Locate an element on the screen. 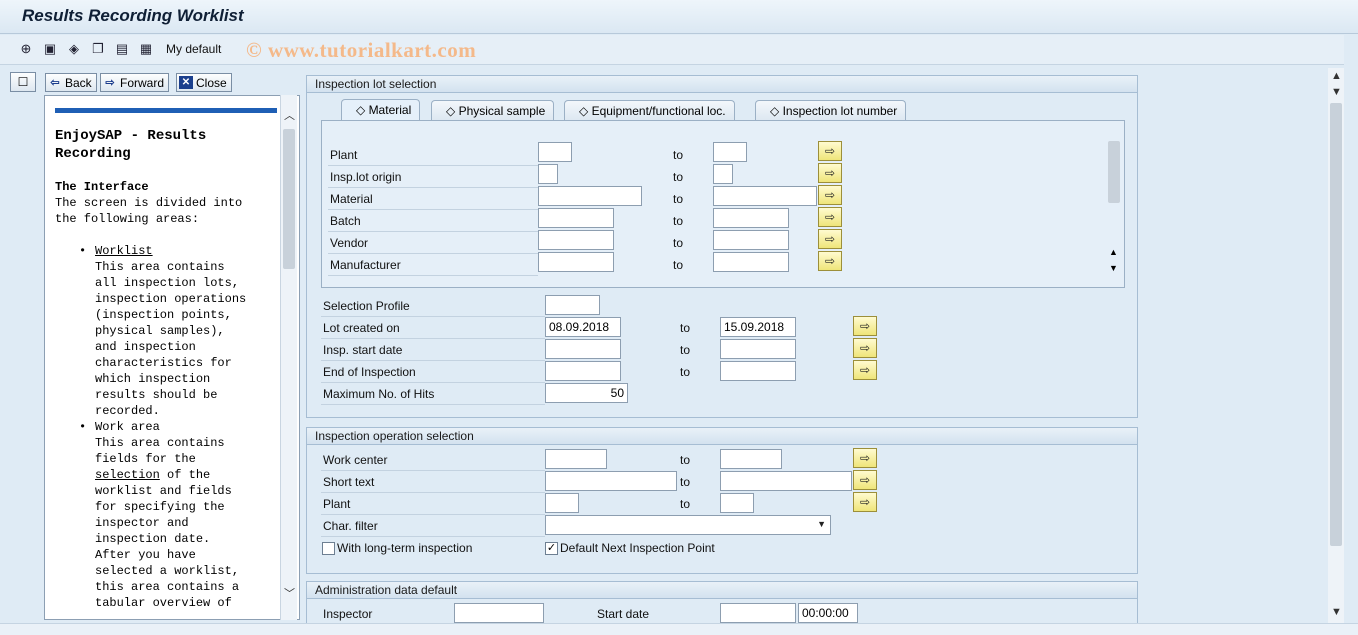 The image size is (1358, 635). help-text: inspection operations is located at coordinates (171, 299).